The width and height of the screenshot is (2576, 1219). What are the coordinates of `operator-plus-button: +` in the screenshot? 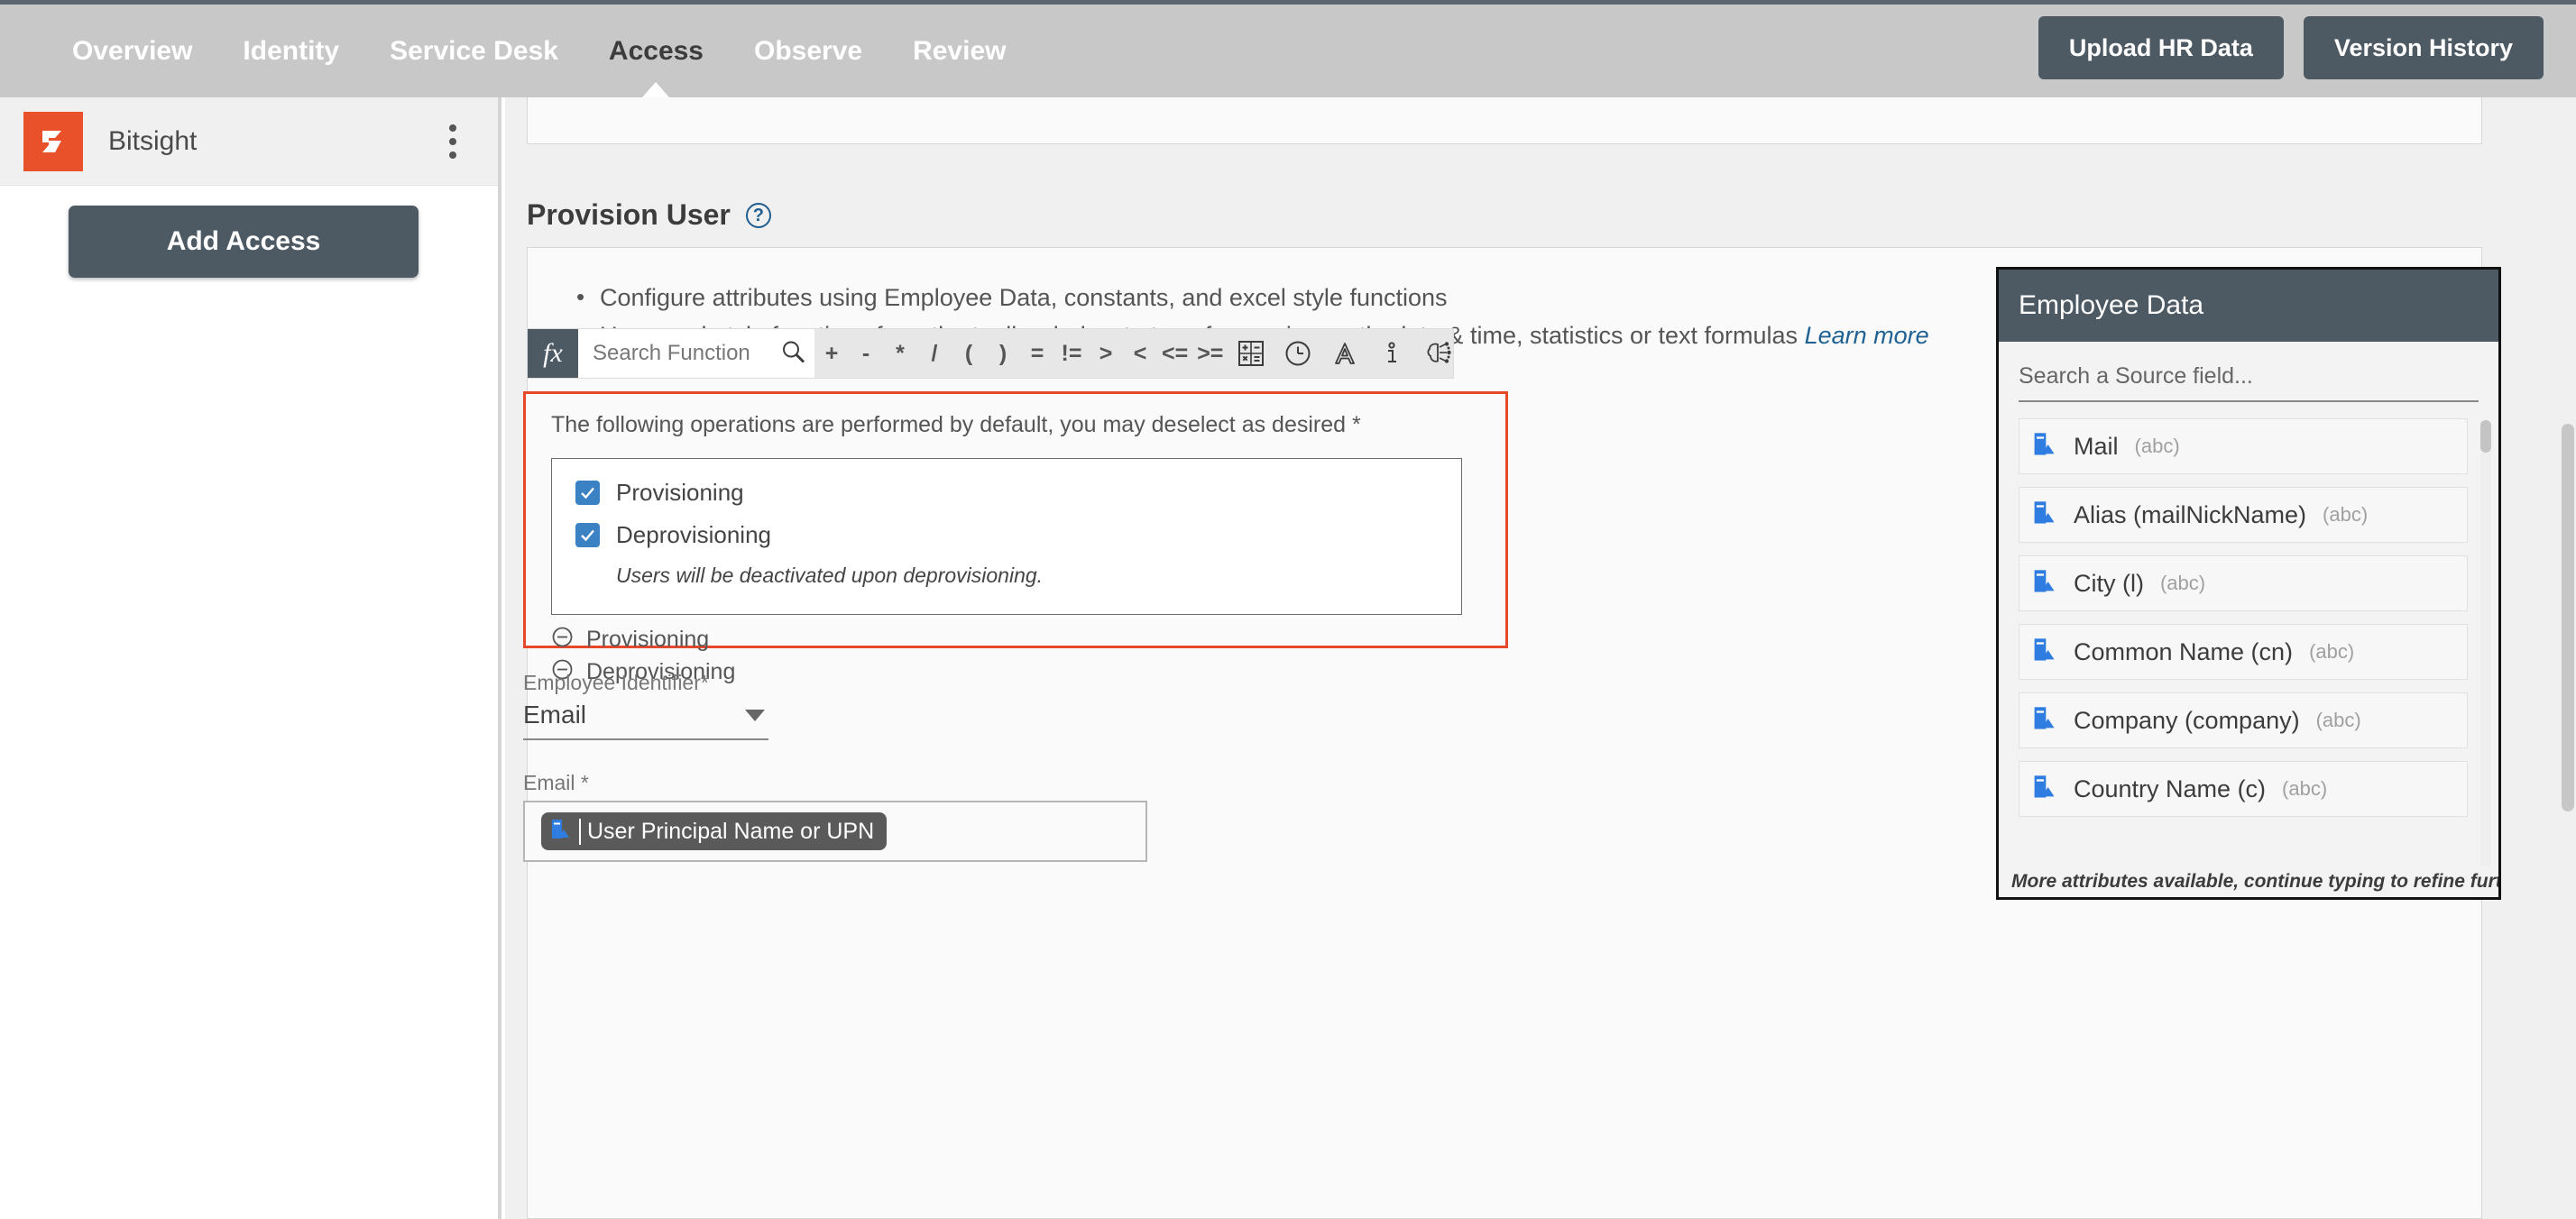 It's located at (832, 354).